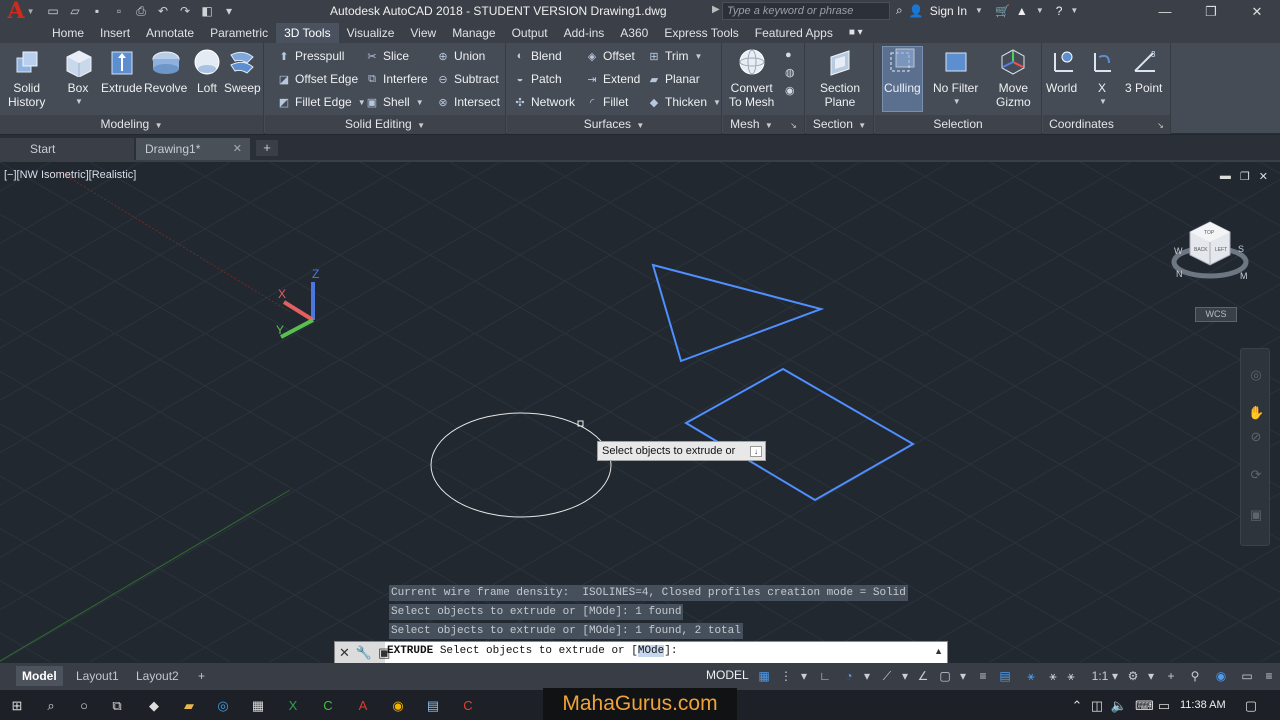 The image size is (1280, 720). Describe the element at coordinates (68, 33) in the screenshot. I see `tab-home: Home` at that location.